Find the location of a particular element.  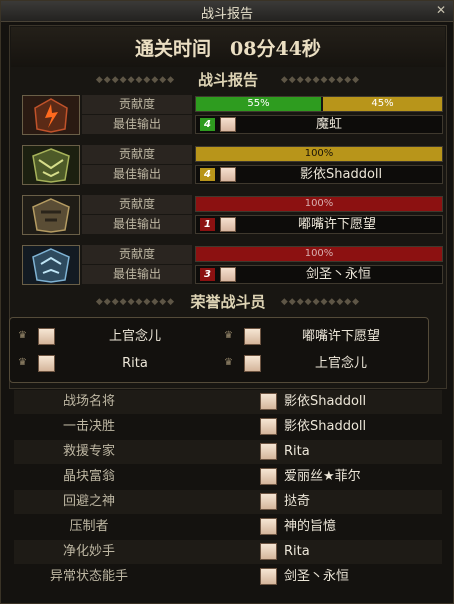

honor-entry: ♛ Rita is located at coordinates (116, 364).